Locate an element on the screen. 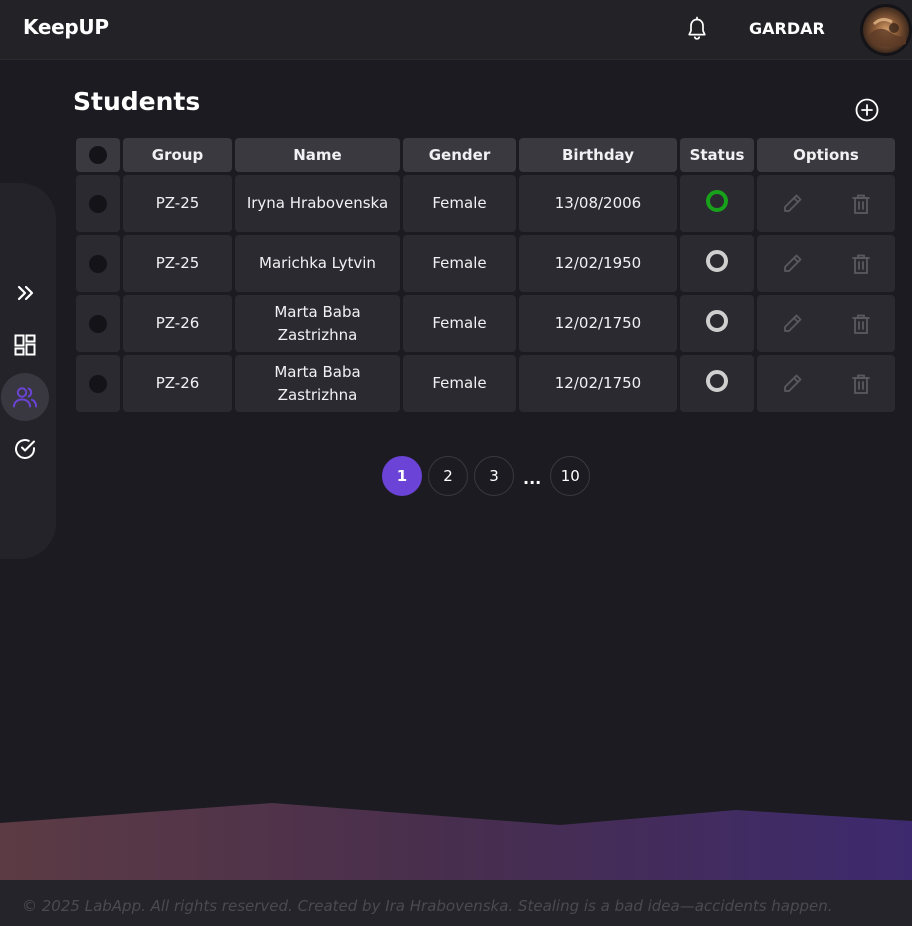 This screenshot has height=926, width=912. bell-icon is located at coordinates (697, 29).